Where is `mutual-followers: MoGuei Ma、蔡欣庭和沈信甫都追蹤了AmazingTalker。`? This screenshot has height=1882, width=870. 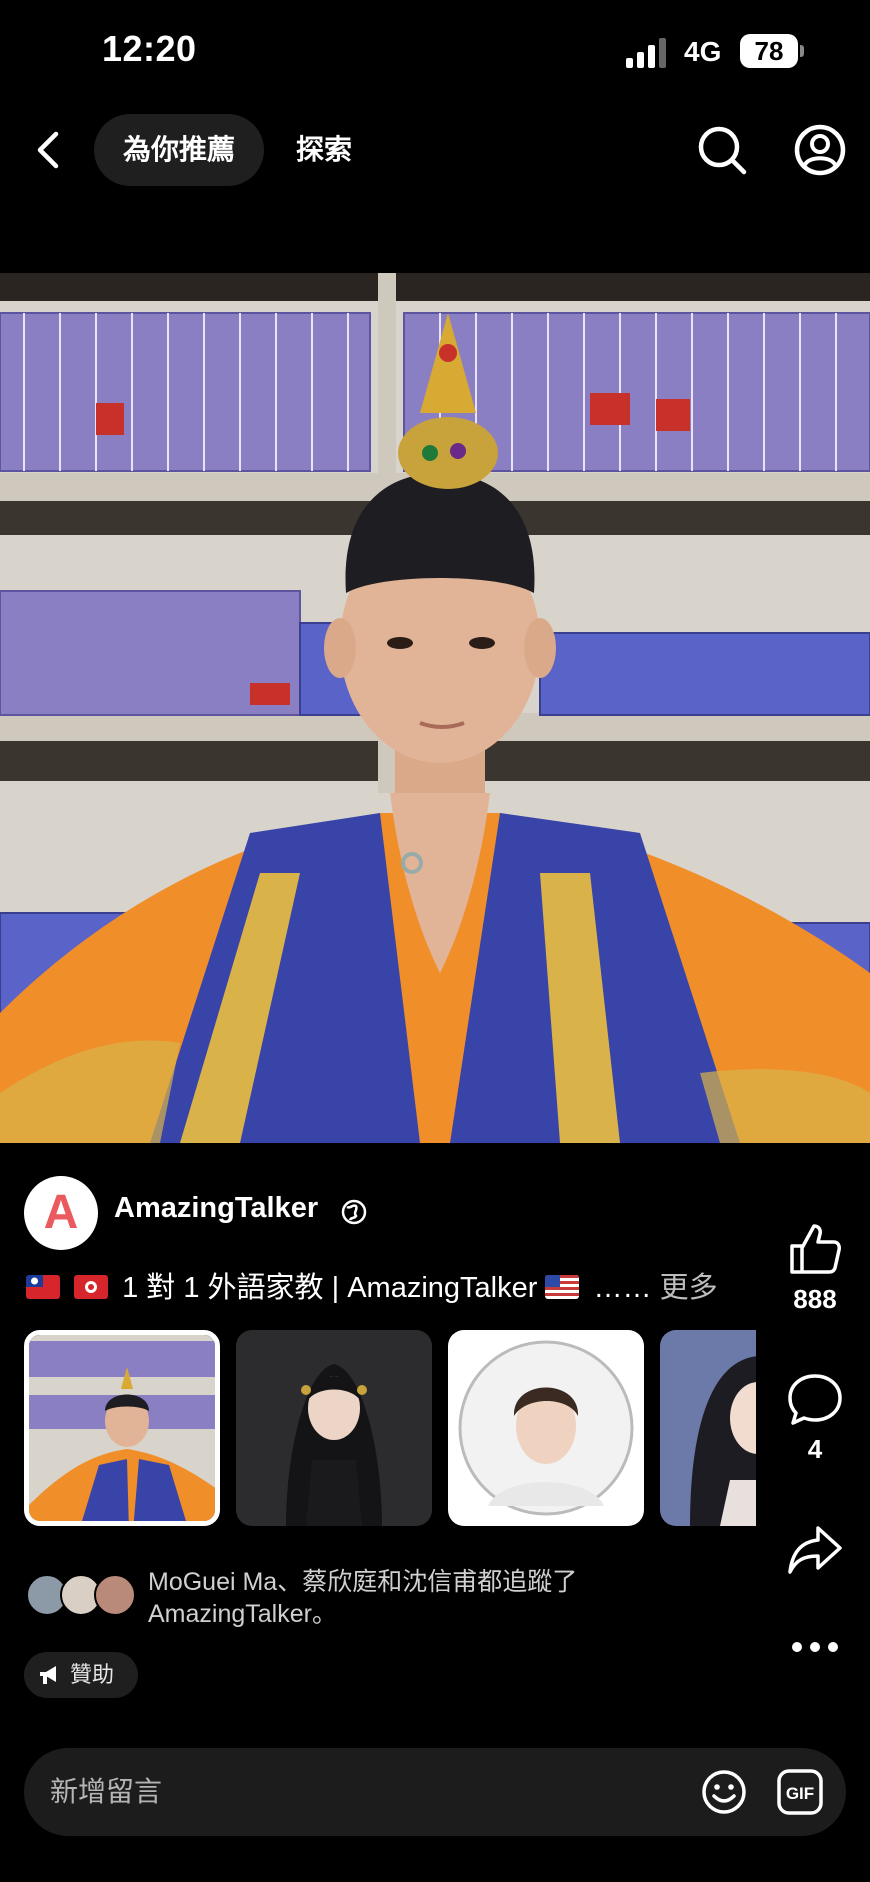
mutual-followers: MoGuei Ma、蔡欣庭和沈信甫都追蹤了AmazingTalker。 is located at coordinates (386, 1601).